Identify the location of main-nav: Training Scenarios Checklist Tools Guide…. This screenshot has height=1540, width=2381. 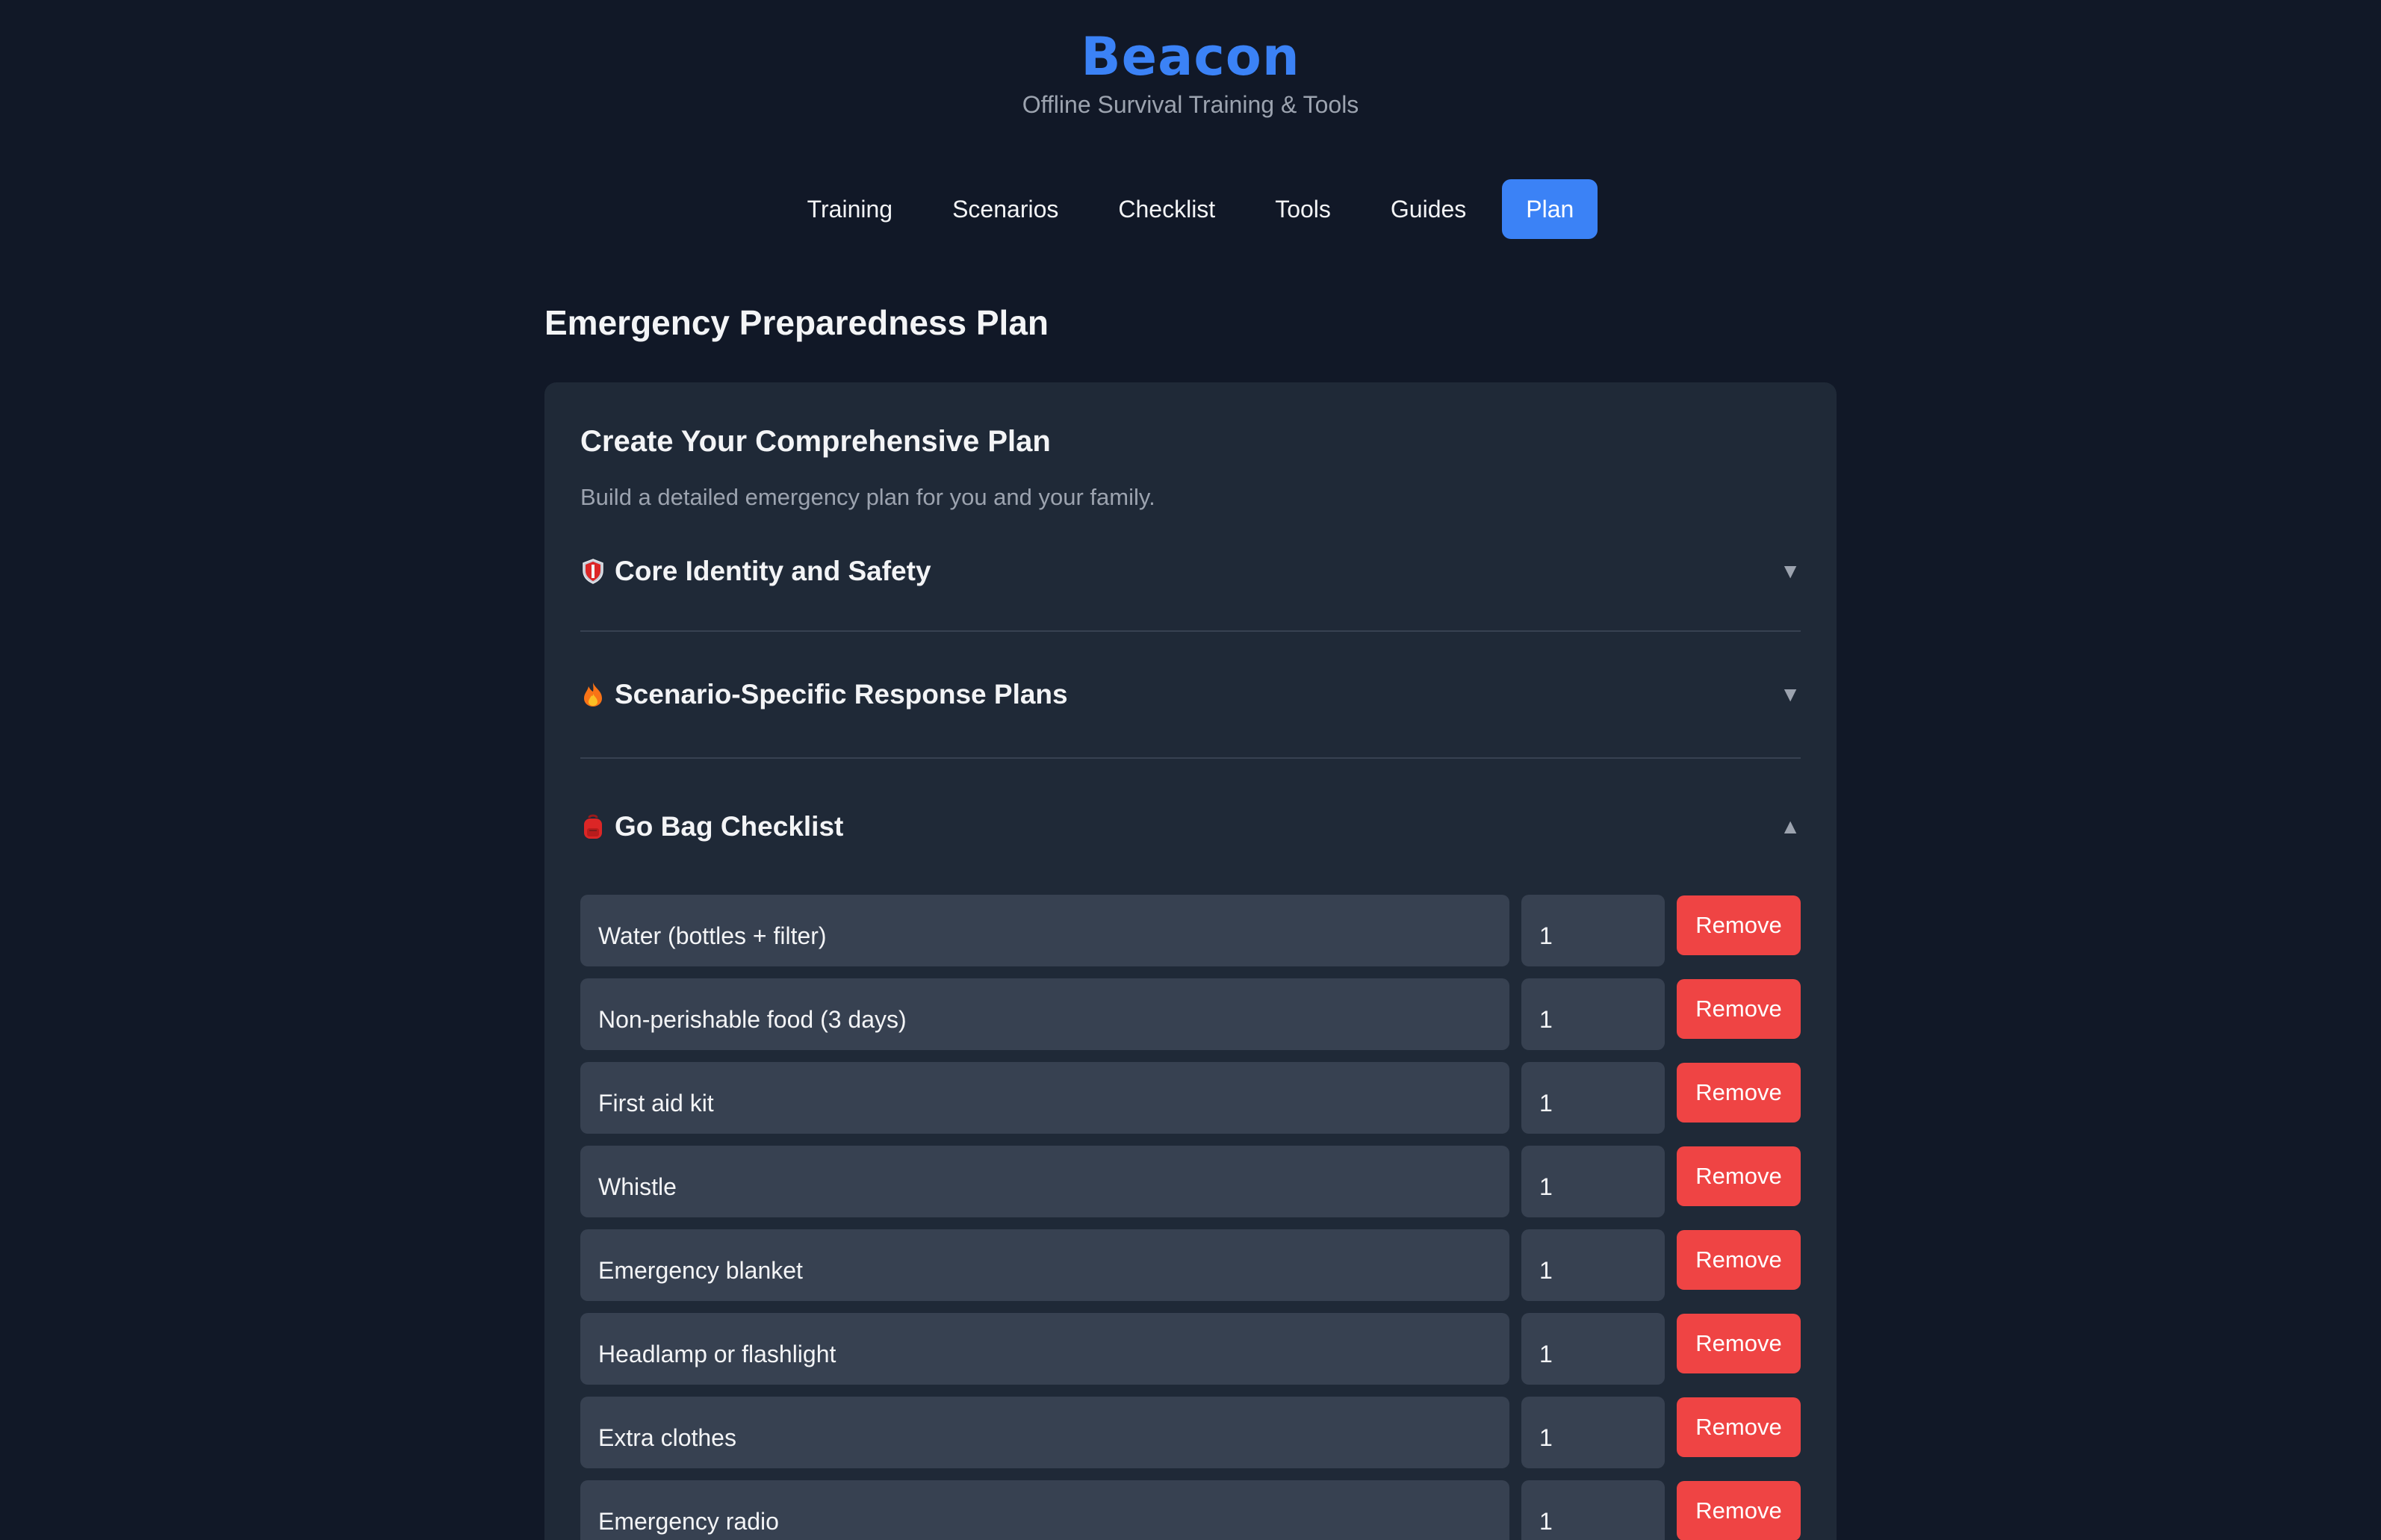
(1190, 209).